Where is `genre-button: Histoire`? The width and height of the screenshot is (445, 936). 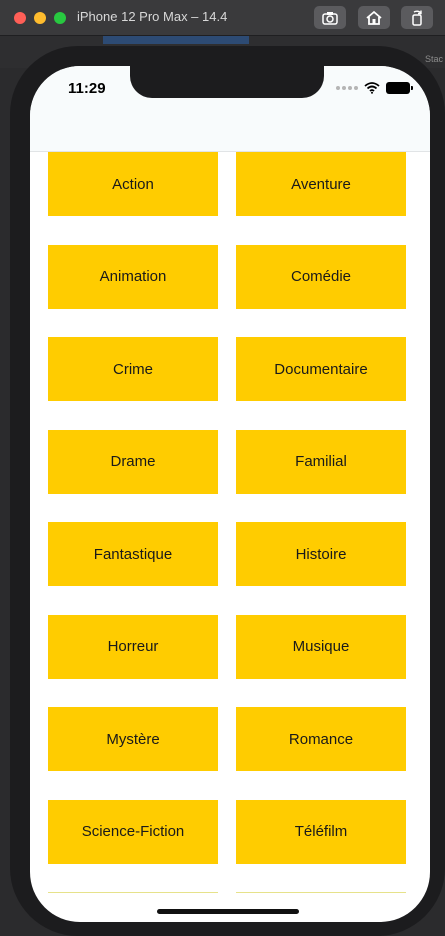
genre-button: Histoire is located at coordinates (321, 554).